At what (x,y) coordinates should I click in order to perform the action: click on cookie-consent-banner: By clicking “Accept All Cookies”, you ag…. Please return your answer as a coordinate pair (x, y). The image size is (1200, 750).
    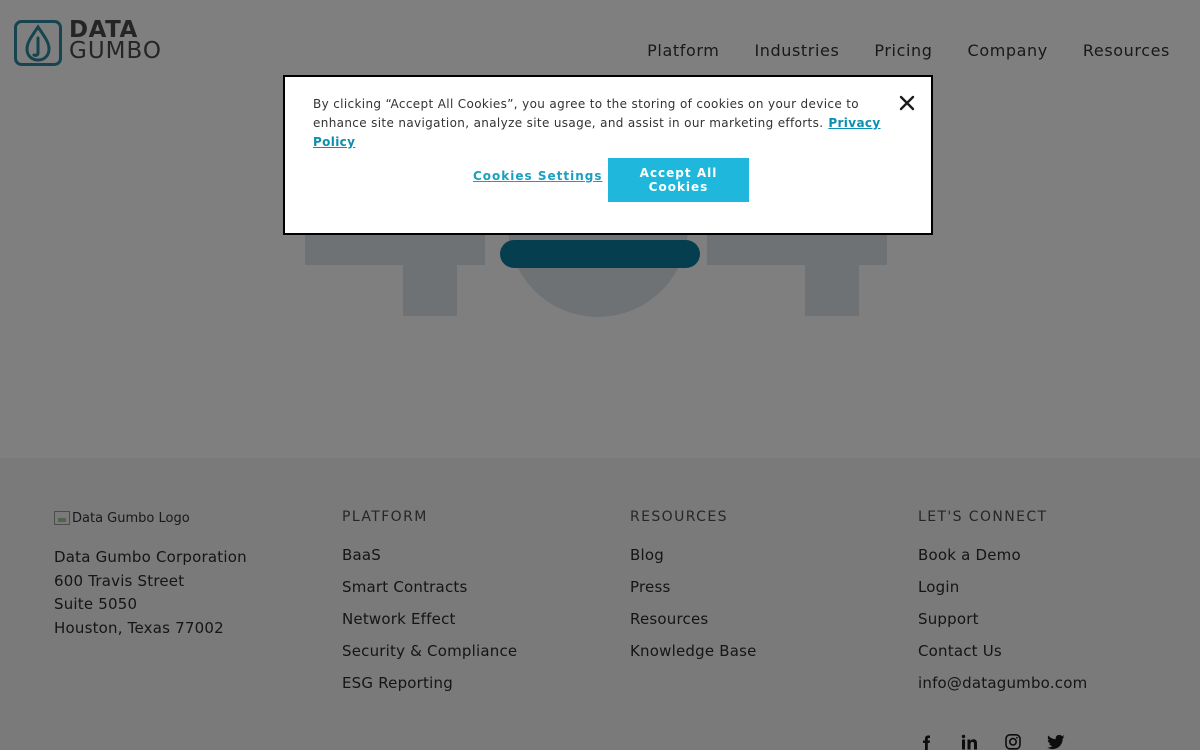
    Looking at the image, I should click on (608, 155).